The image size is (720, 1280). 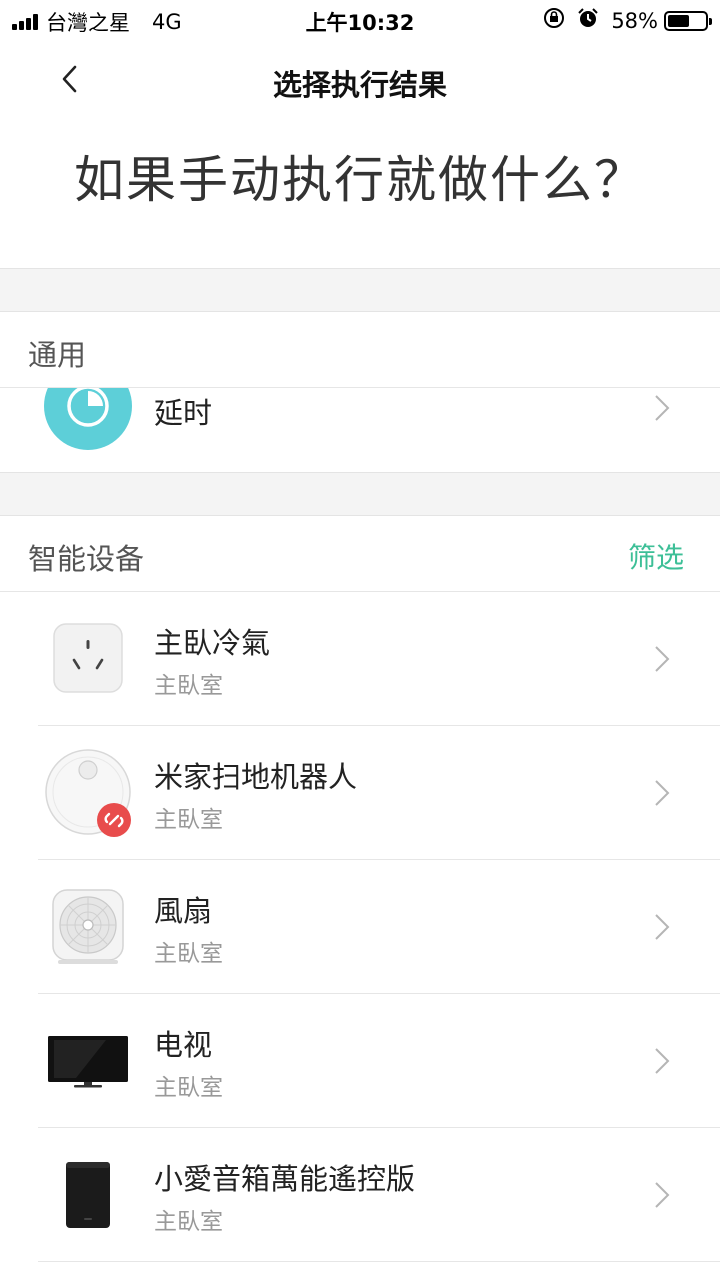 I want to click on navigation-bar: 选择执行结果, so click(x=360, y=80).